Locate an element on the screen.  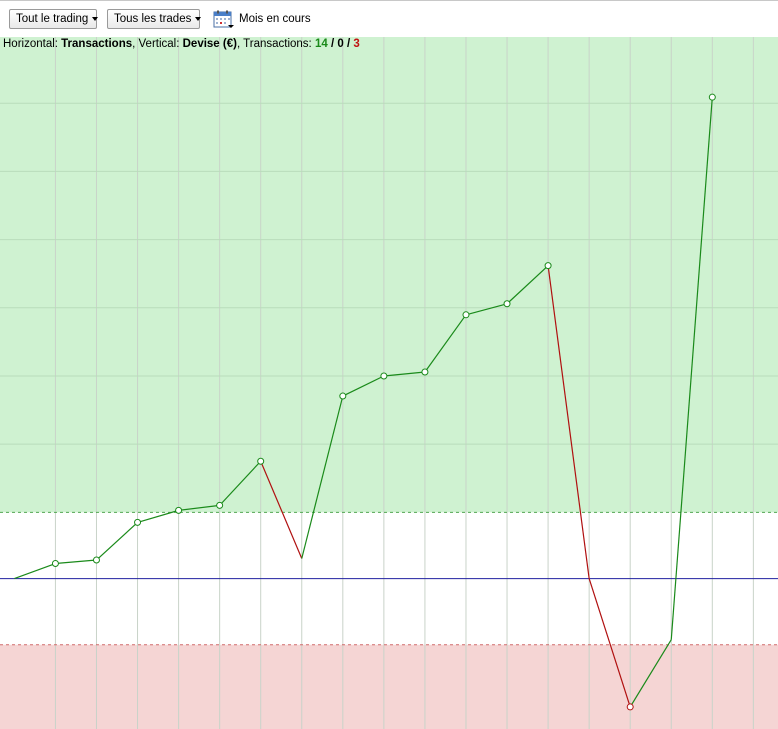
trades-filter-dropdown: Tous les trades is located at coordinates (154, 19).